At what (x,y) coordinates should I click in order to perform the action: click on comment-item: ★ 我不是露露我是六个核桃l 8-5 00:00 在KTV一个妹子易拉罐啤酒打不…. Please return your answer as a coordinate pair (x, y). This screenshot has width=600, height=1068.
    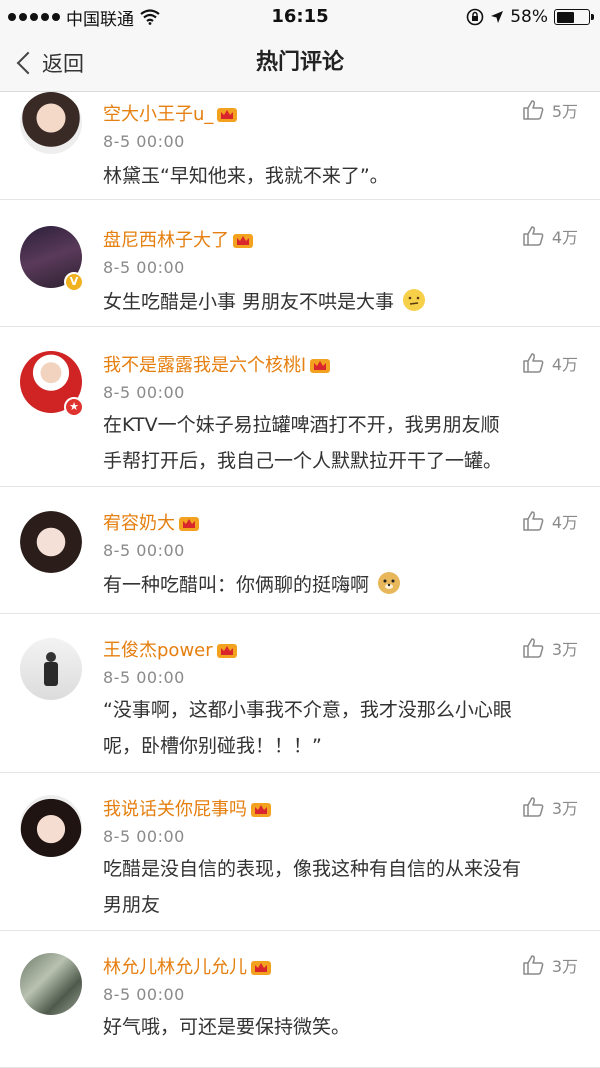
    Looking at the image, I should click on (300, 407).